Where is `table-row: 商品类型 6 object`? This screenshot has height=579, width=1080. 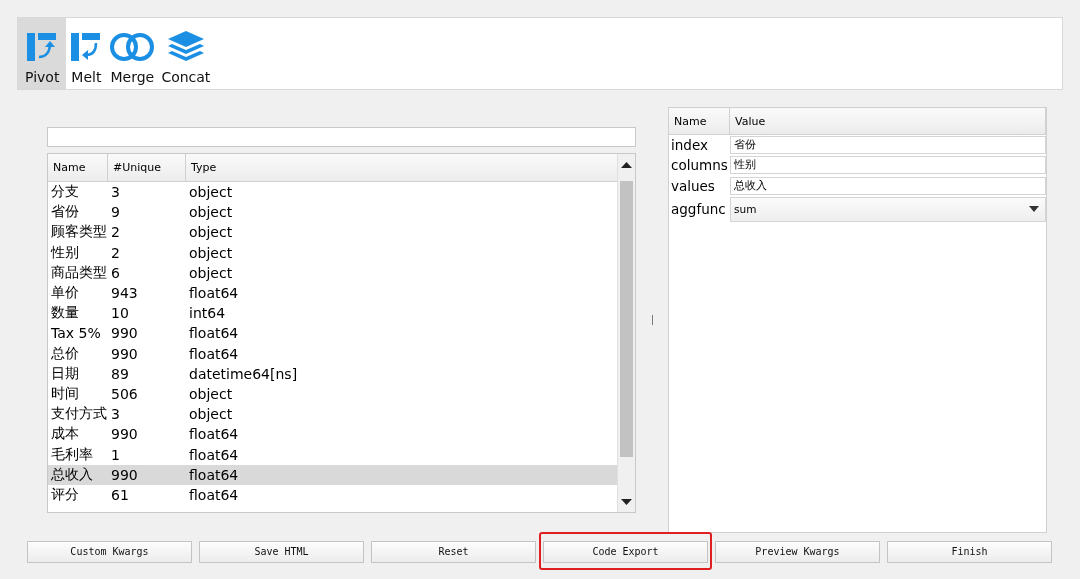 table-row: 商品类型 6 object is located at coordinates (332, 272).